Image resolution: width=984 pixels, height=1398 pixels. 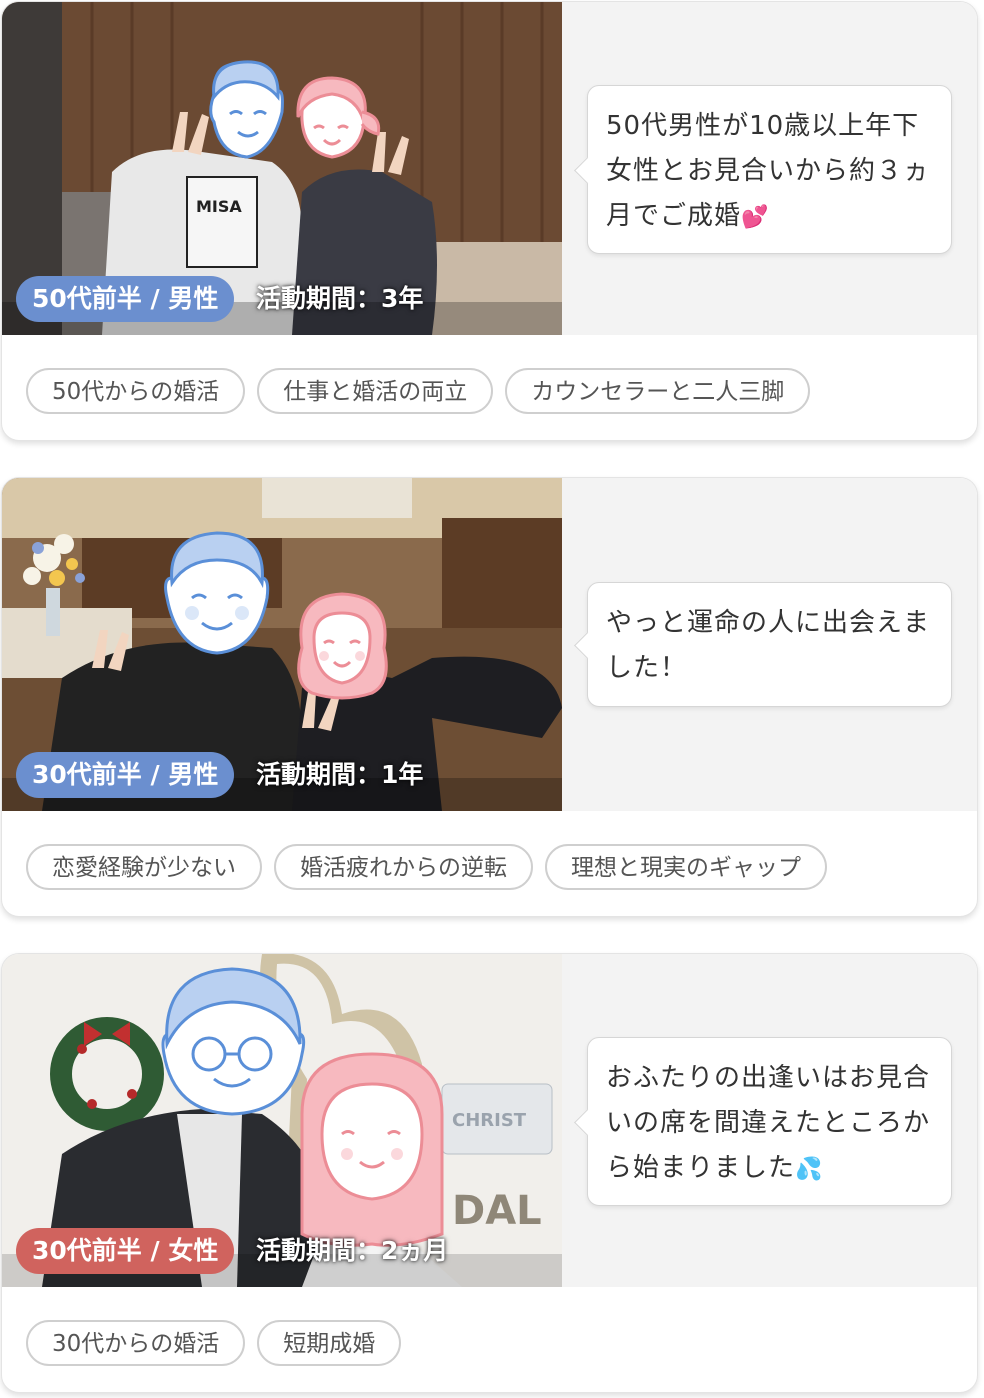 What do you see at coordinates (763, 169) in the screenshot?
I see `message-bubble: 50代男性が10歳以上年下女性とお見合いから約３ヵ月でご成婚💕` at bounding box center [763, 169].